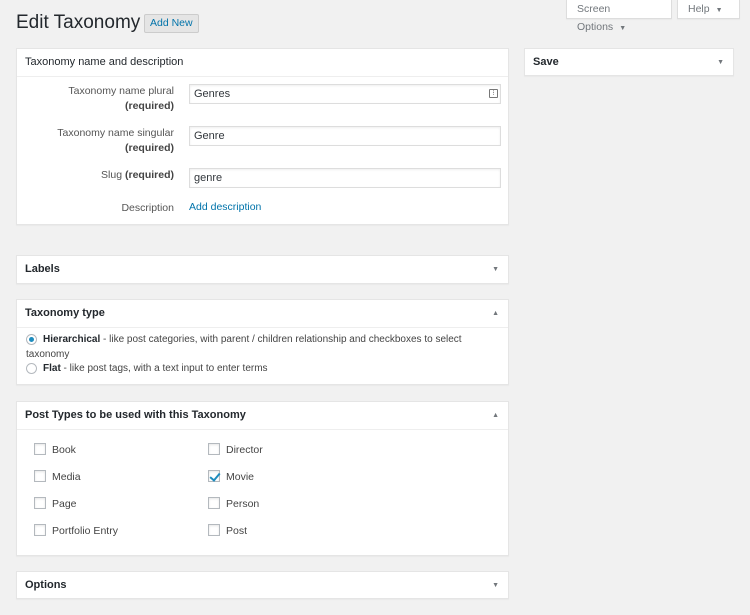 The image size is (750, 615). What do you see at coordinates (225, 207) in the screenshot?
I see `add-description-link: Add description` at bounding box center [225, 207].